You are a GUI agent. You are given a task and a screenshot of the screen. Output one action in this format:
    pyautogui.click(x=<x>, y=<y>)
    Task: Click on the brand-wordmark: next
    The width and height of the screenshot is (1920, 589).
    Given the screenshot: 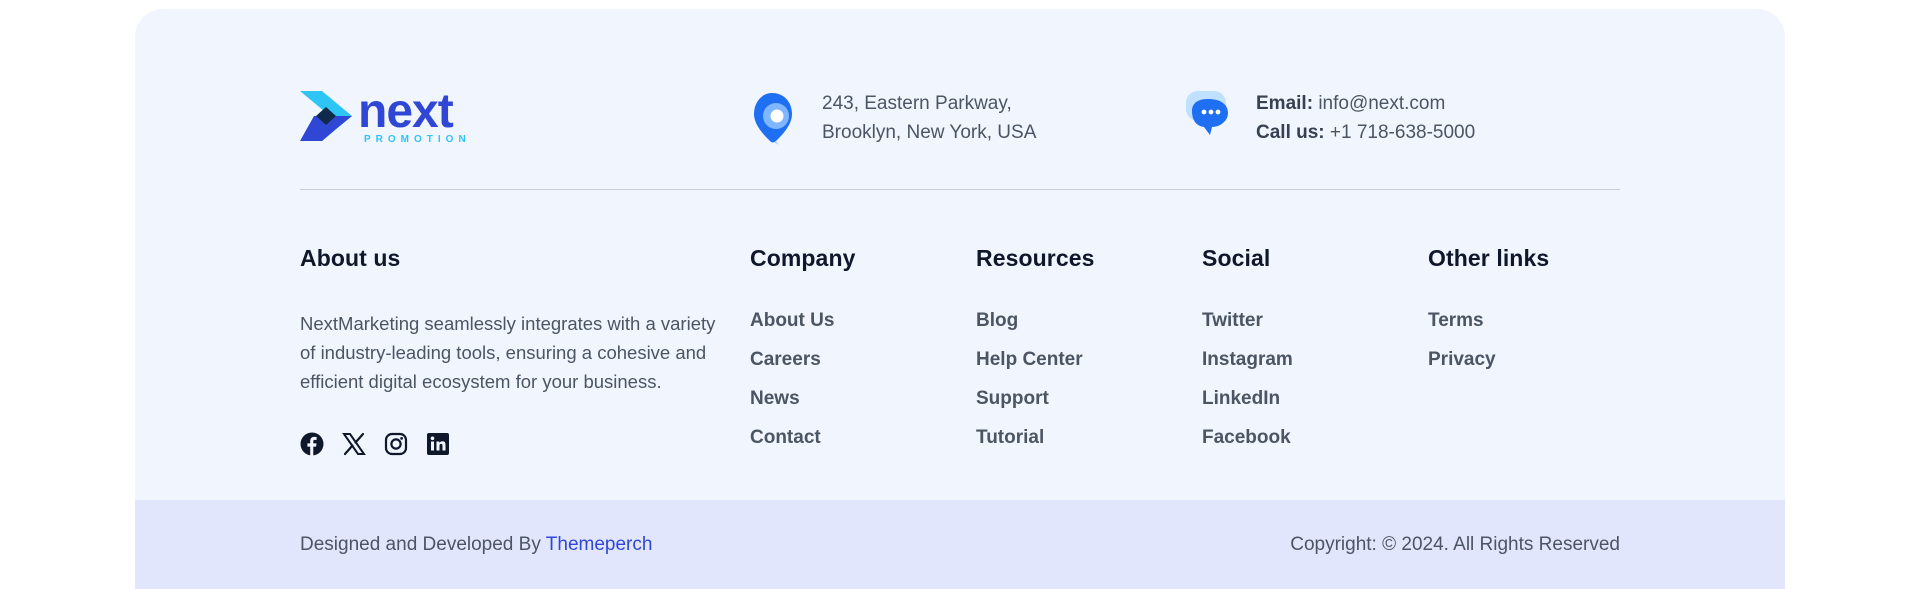 What is the action you would take?
    pyautogui.click(x=406, y=112)
    